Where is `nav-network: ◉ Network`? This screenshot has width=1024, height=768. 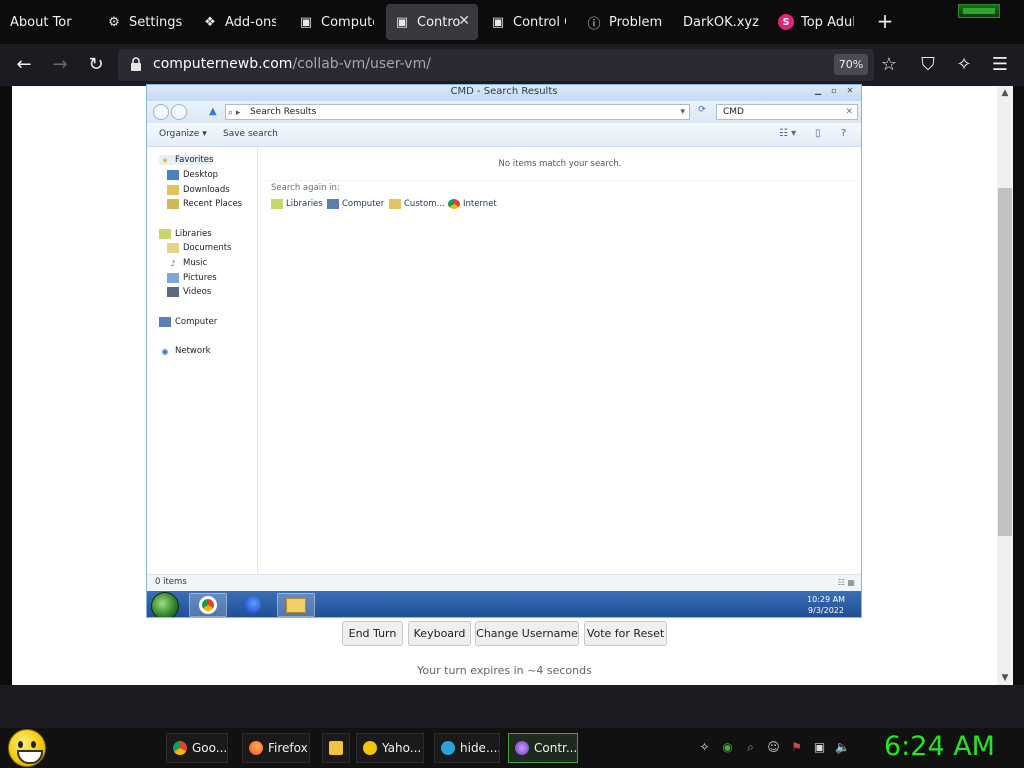
nav-network: ◉ Network is located at coordinates (185, 351).